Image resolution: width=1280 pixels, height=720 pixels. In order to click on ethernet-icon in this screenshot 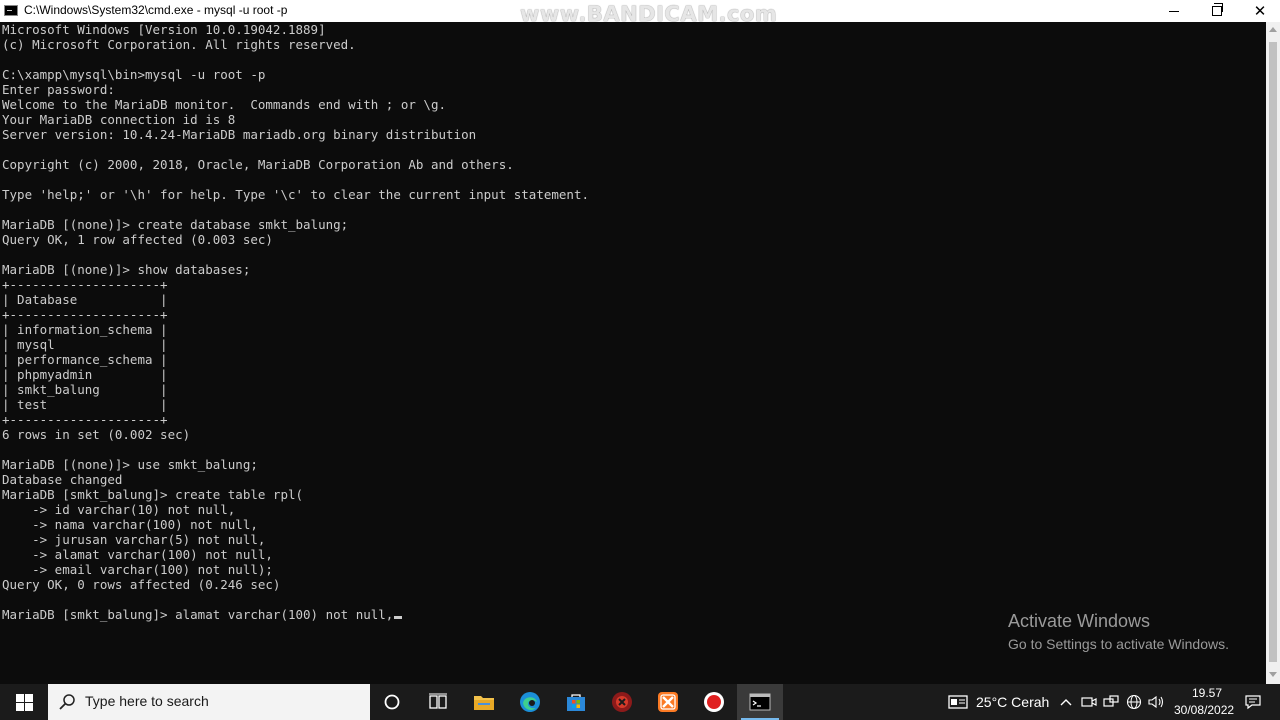, I will do `click(1111, 701)`.